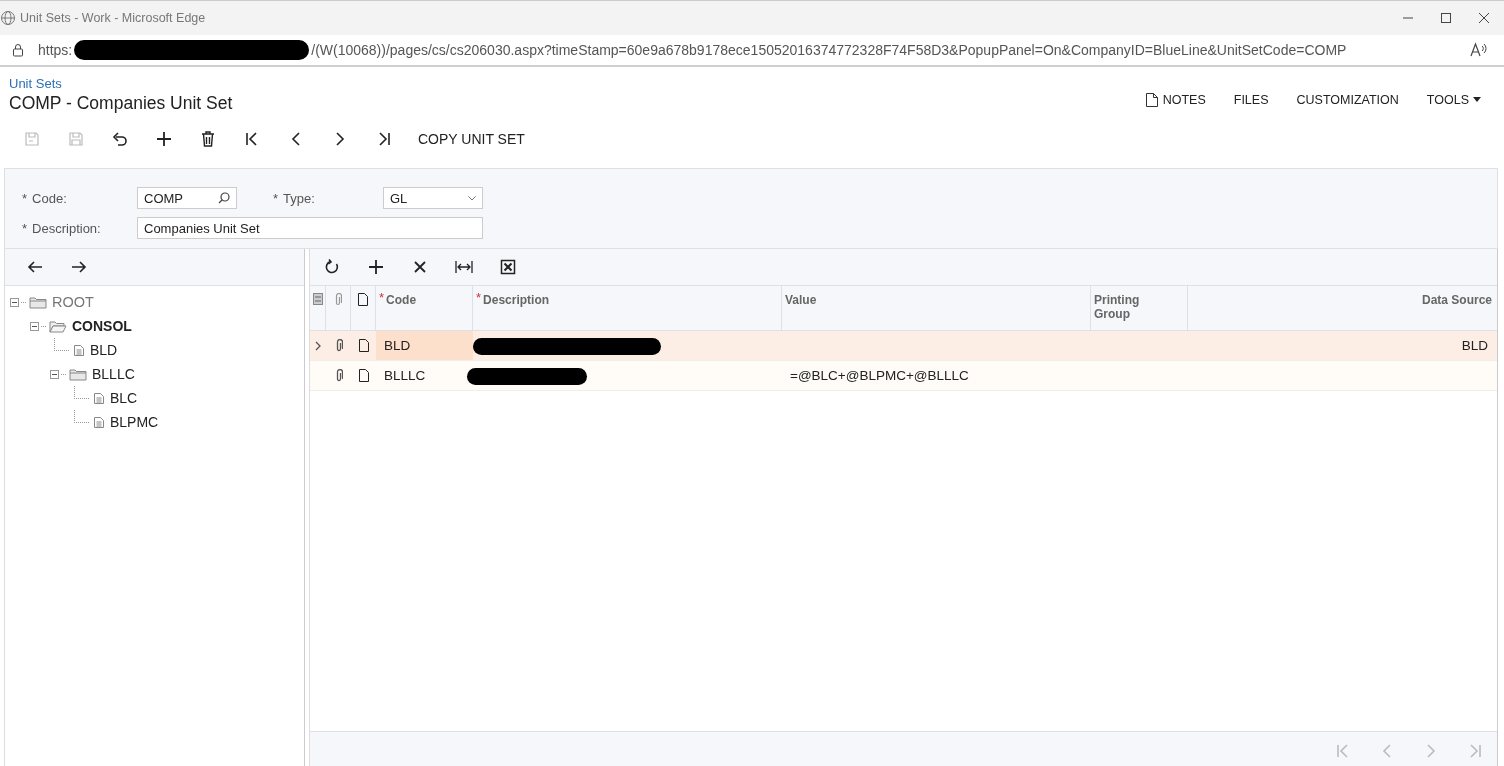 This screenshot has width=1504, height=766. I want to click on trash-icon, so click(208, 138).